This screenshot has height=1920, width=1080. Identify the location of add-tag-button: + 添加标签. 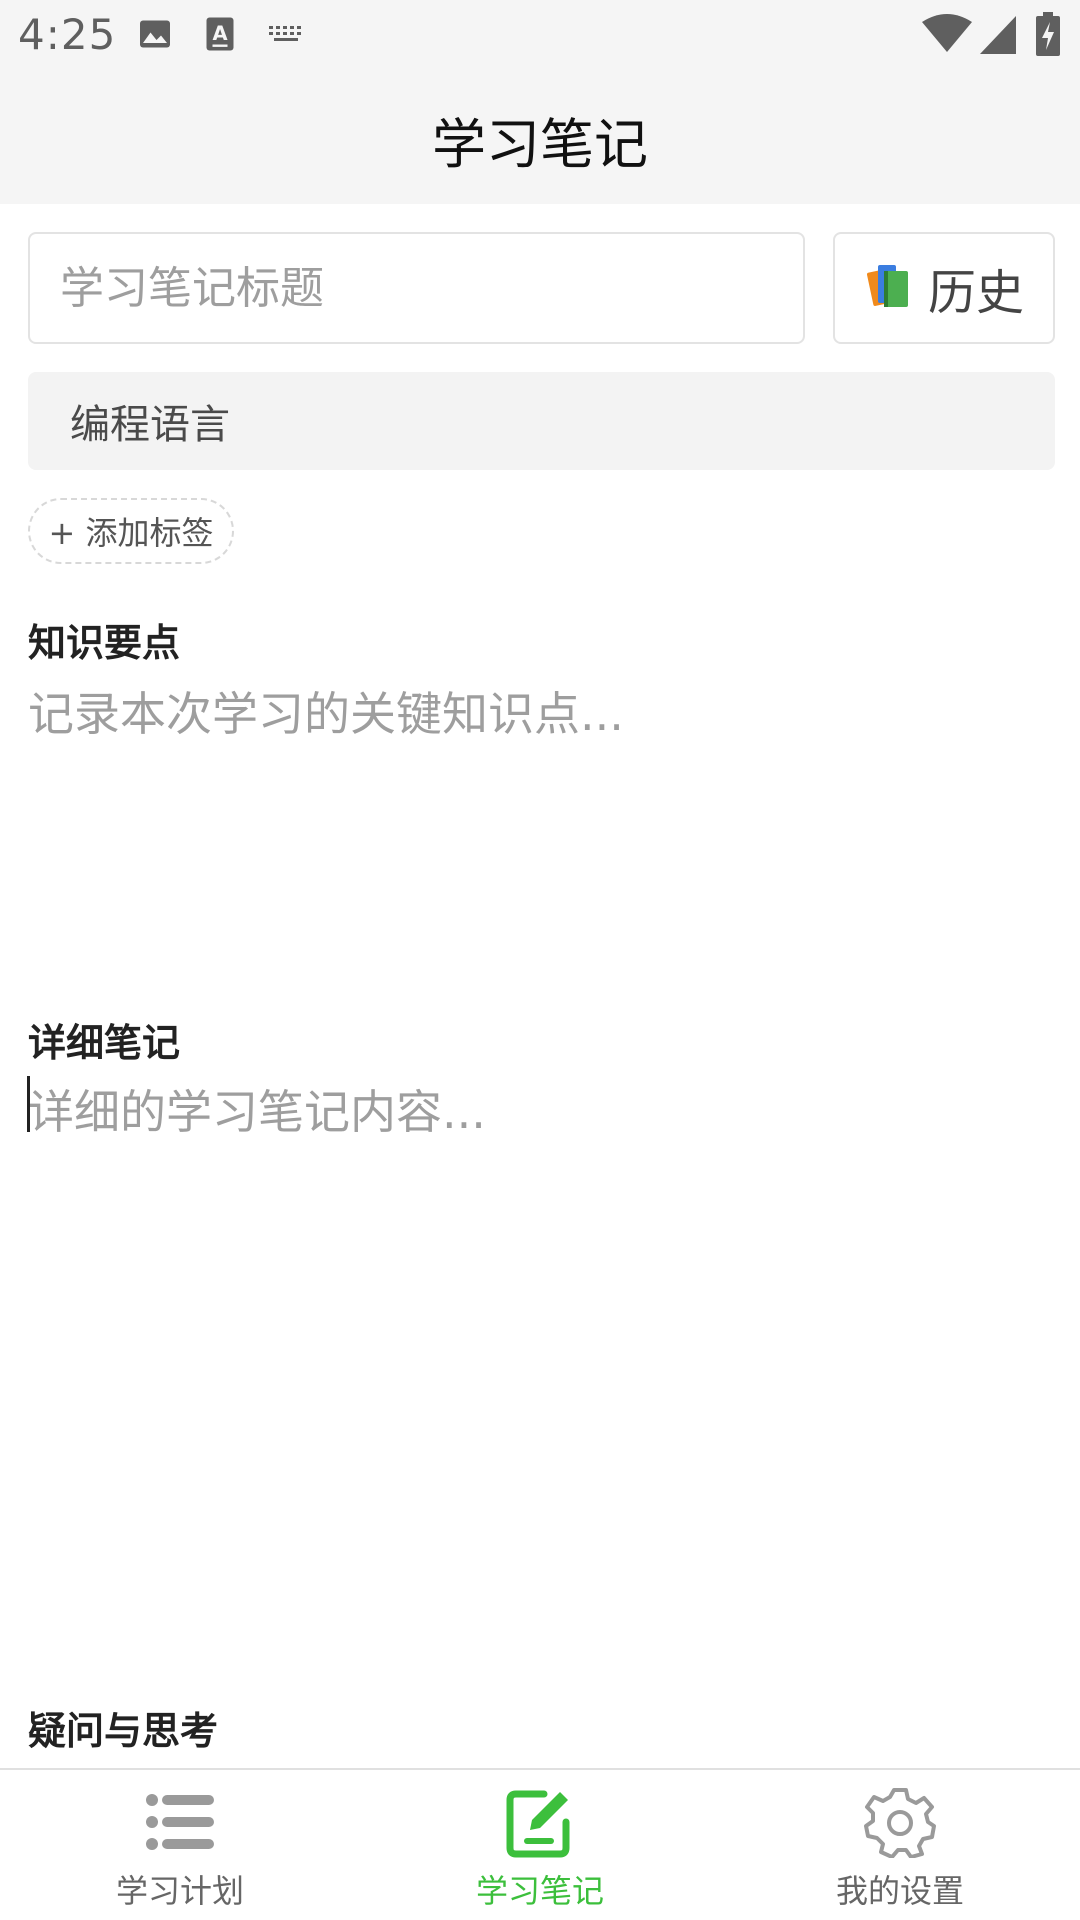
(131, 531).